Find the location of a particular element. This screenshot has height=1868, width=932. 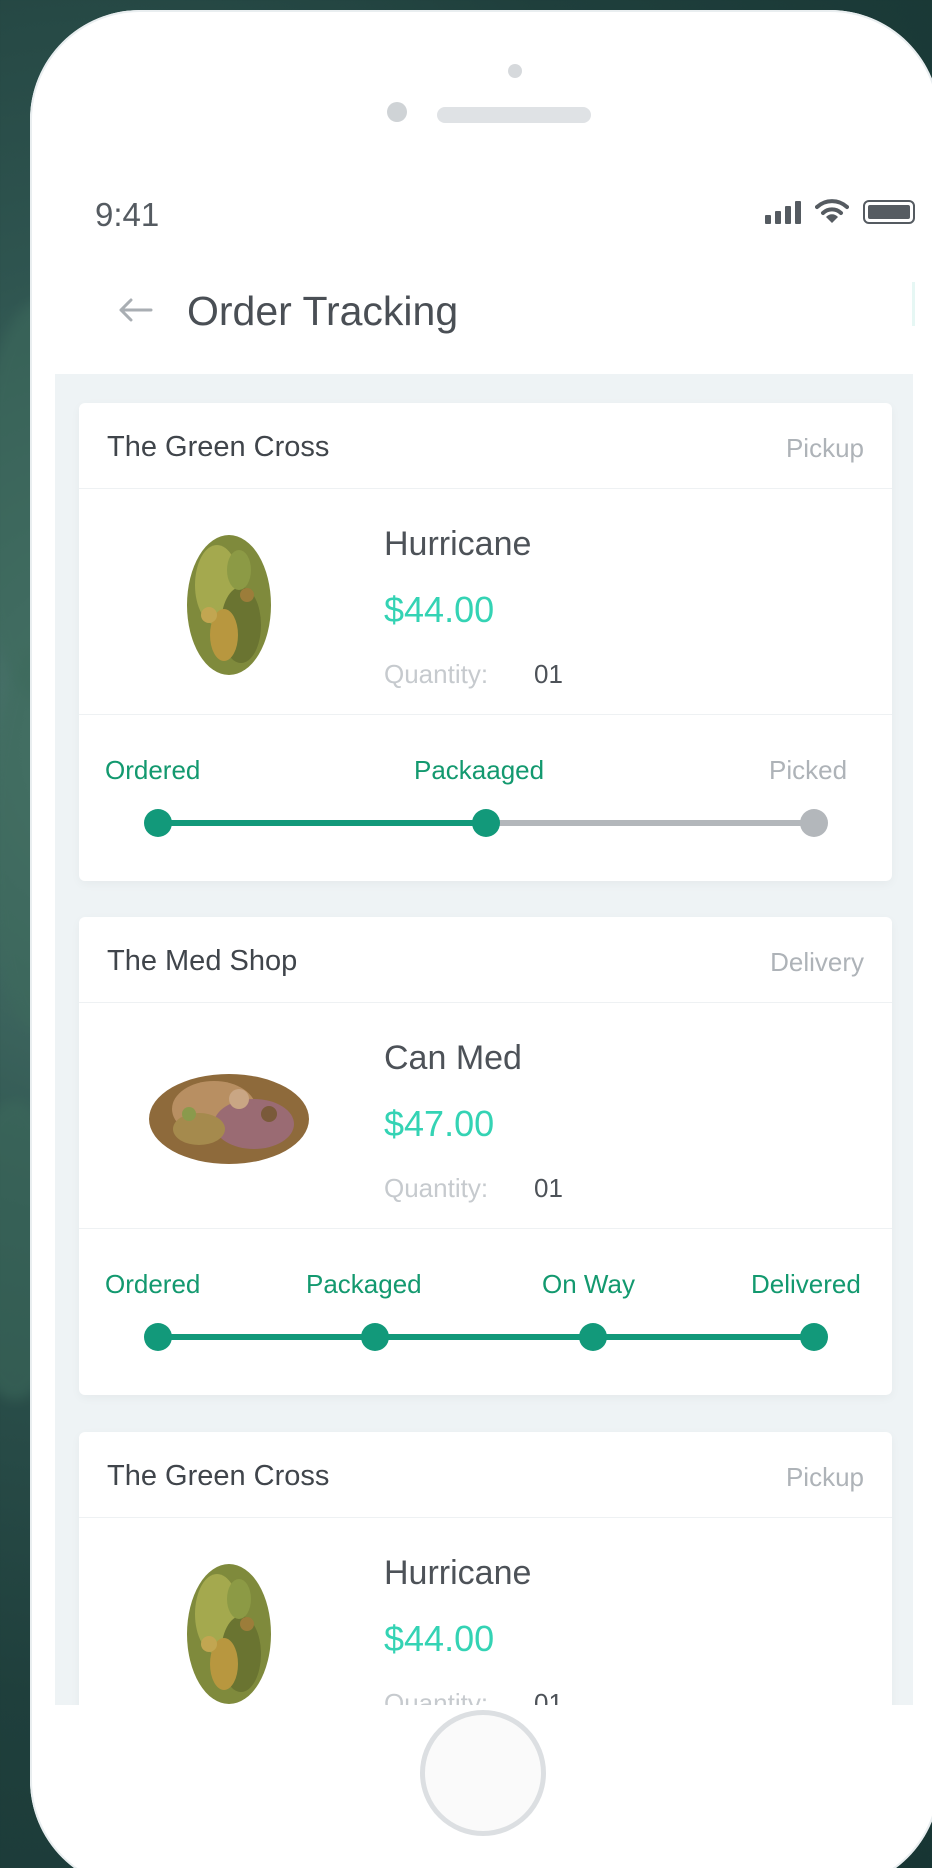

shop-name: The Med Shop is located at coordinates (202, 961).